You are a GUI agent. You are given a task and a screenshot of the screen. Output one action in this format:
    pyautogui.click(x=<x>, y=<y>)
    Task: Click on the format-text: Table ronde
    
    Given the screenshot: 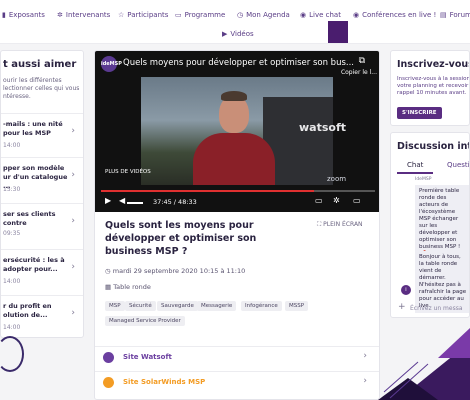 What is the action you would take?
    pyautogui.click(x=132, y=287)
    